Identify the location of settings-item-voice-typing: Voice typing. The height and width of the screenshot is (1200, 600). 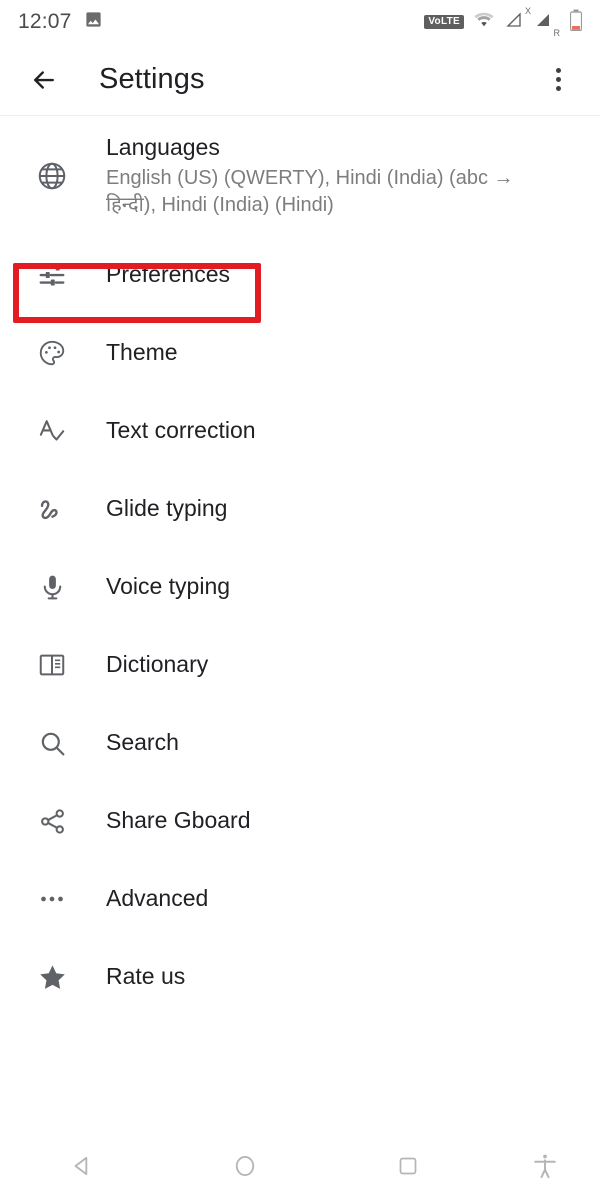
(300, 587).